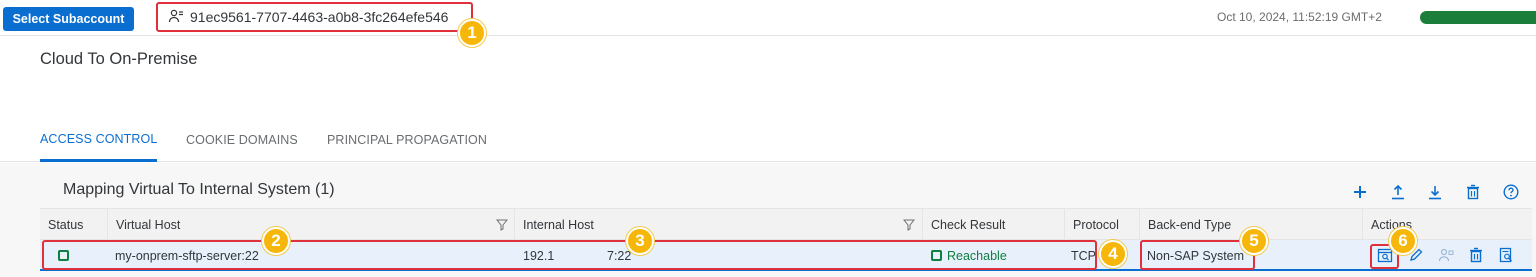 The width and height of the screenshot is (1536, 277). I want to click on upload-icon, so click(1398, 192).